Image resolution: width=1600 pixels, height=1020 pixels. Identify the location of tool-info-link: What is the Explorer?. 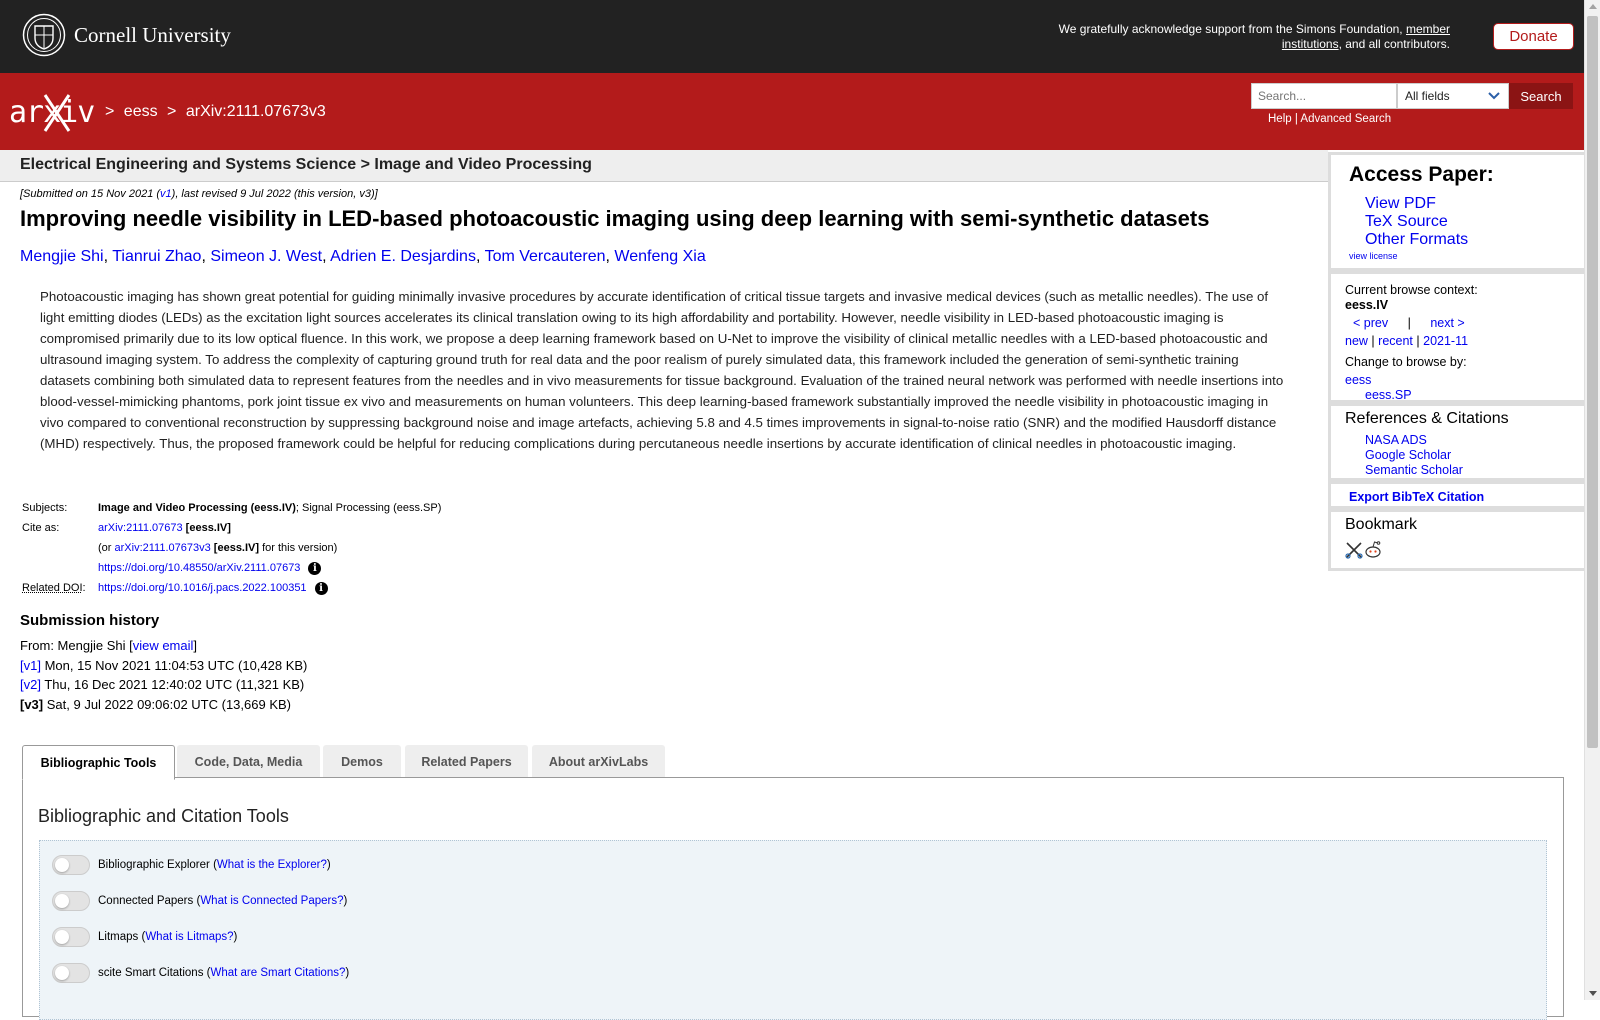
(272, 865).